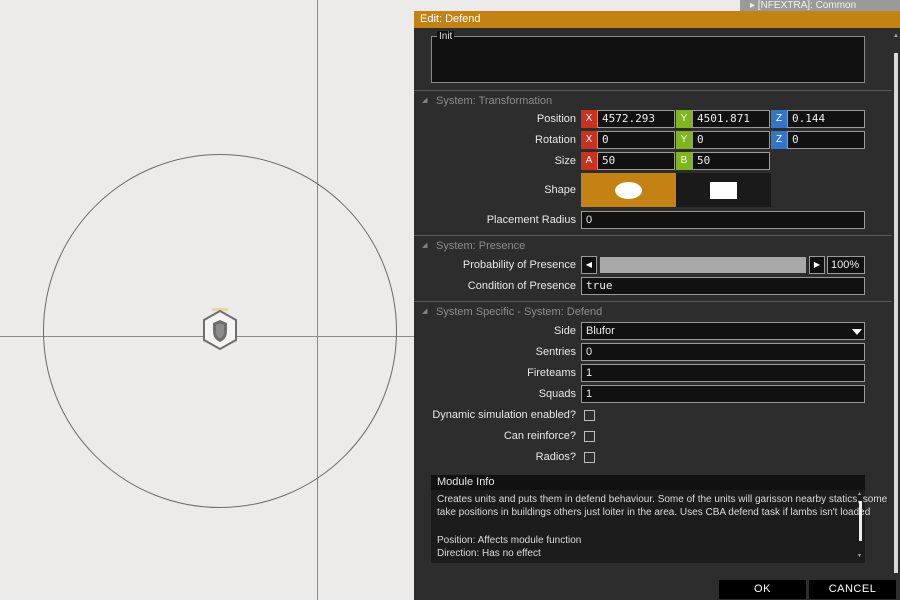 The image size is (900, 600). What do you see at coordinates (446, 36) in the screenshot?
I see `init-label: Init` at bounding box center [446, 36].